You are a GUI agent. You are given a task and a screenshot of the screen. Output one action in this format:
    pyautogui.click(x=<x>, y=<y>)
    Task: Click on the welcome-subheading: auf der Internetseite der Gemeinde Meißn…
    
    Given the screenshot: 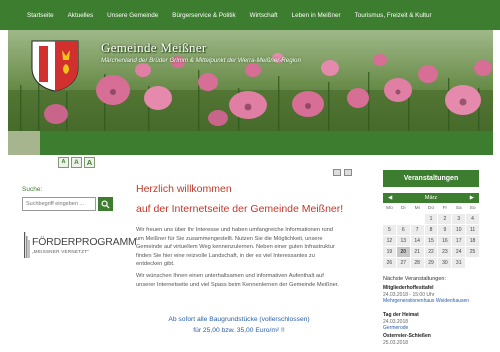 What is the action you would take?
    pyautogui.click(x=240, y=209)
    